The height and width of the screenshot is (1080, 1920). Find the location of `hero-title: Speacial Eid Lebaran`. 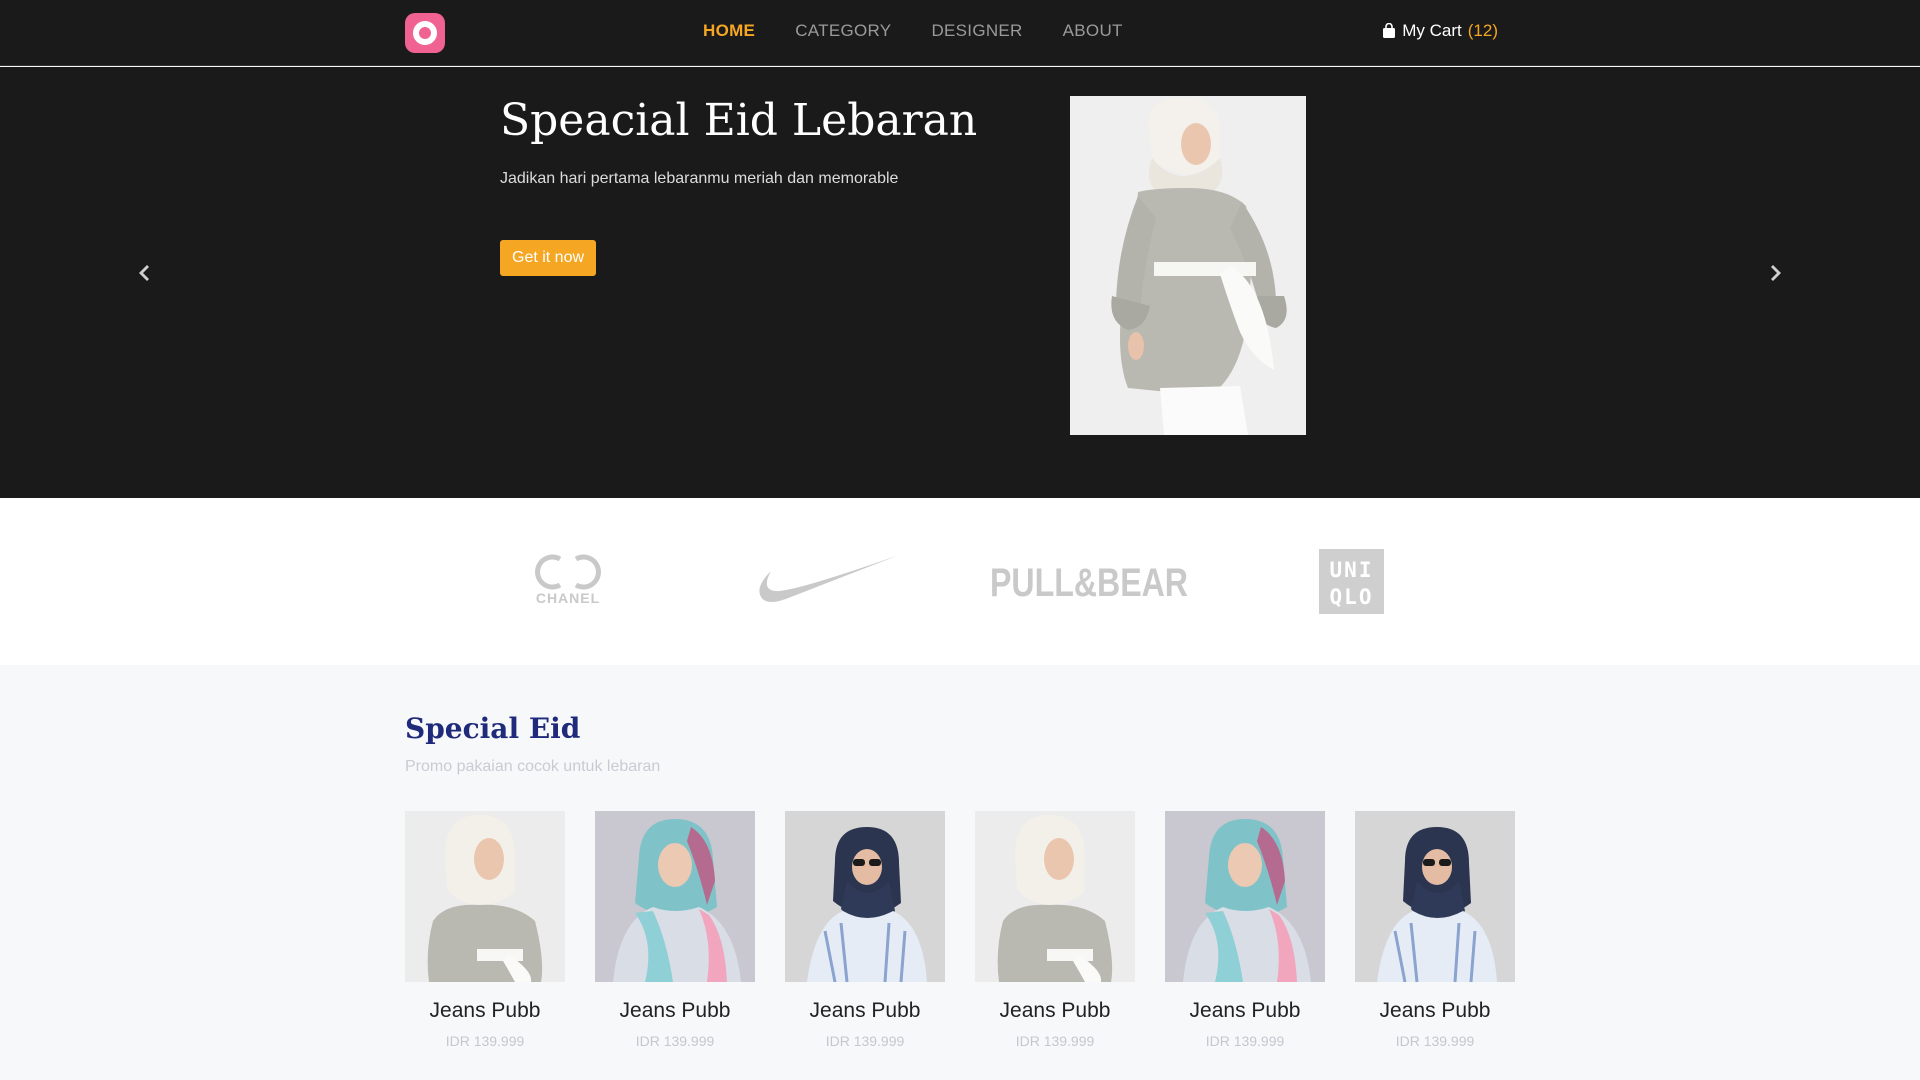

hero-title: Speacial Eid Lebaran is located at coordinates (739, 120).